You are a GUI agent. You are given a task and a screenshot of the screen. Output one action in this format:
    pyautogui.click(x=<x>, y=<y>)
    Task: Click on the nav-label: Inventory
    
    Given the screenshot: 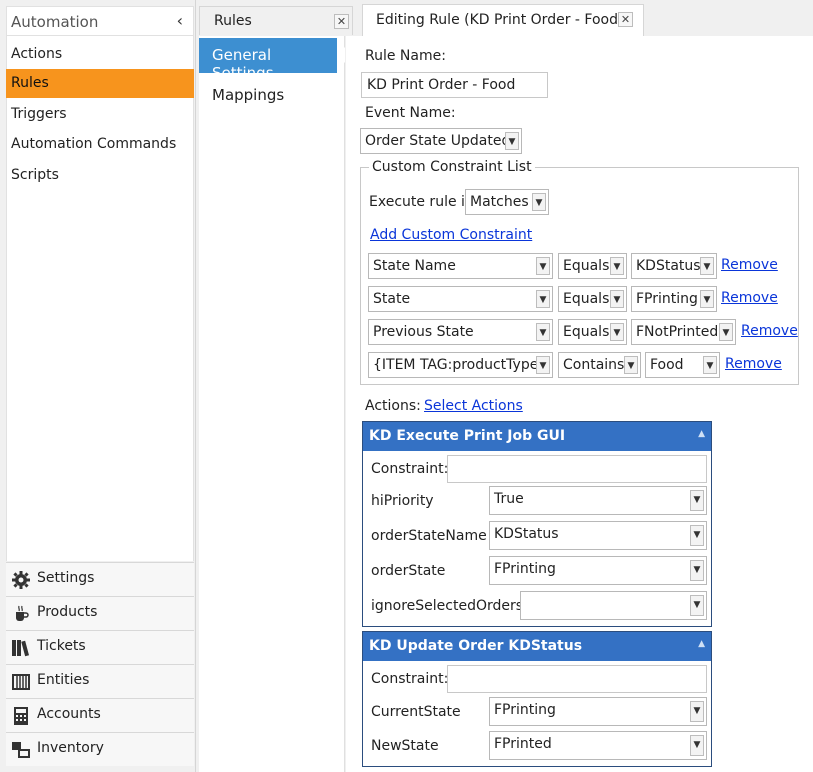 What is the action you would take?
    pyautogui.click(x=70, y=748)
    